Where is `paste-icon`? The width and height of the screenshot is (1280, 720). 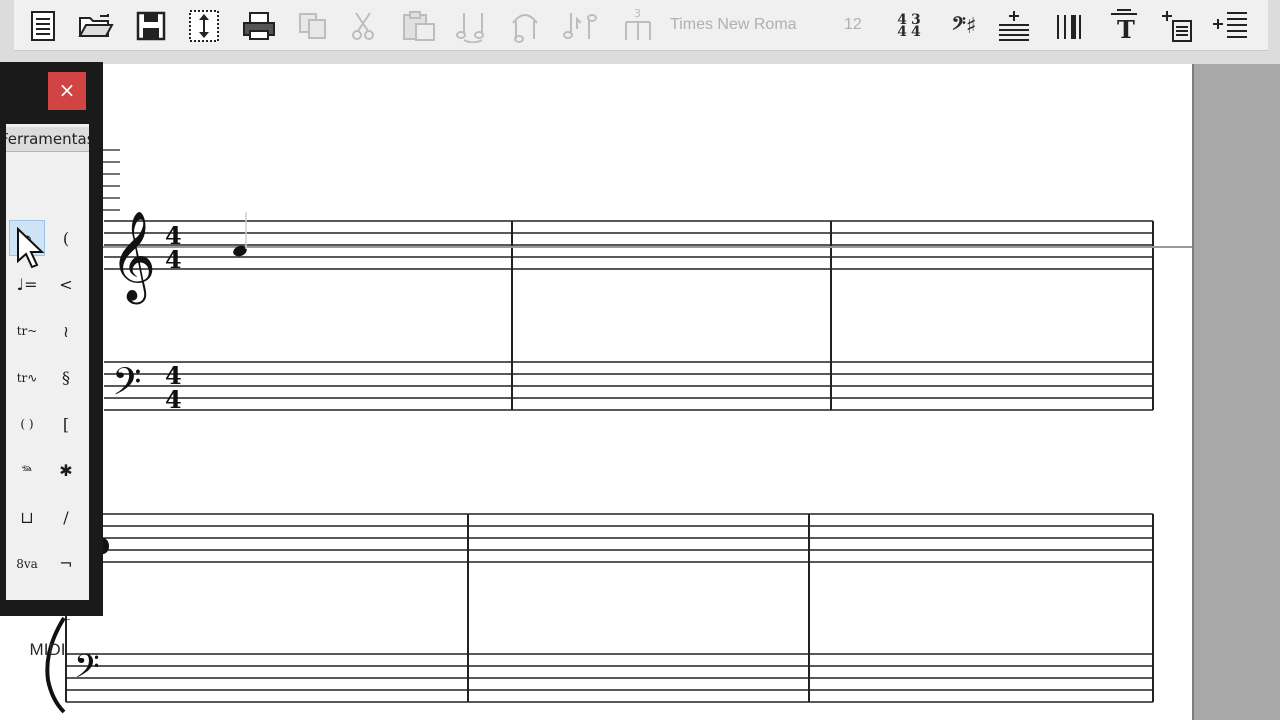 paste-icon is located at coordinates (419, 26).